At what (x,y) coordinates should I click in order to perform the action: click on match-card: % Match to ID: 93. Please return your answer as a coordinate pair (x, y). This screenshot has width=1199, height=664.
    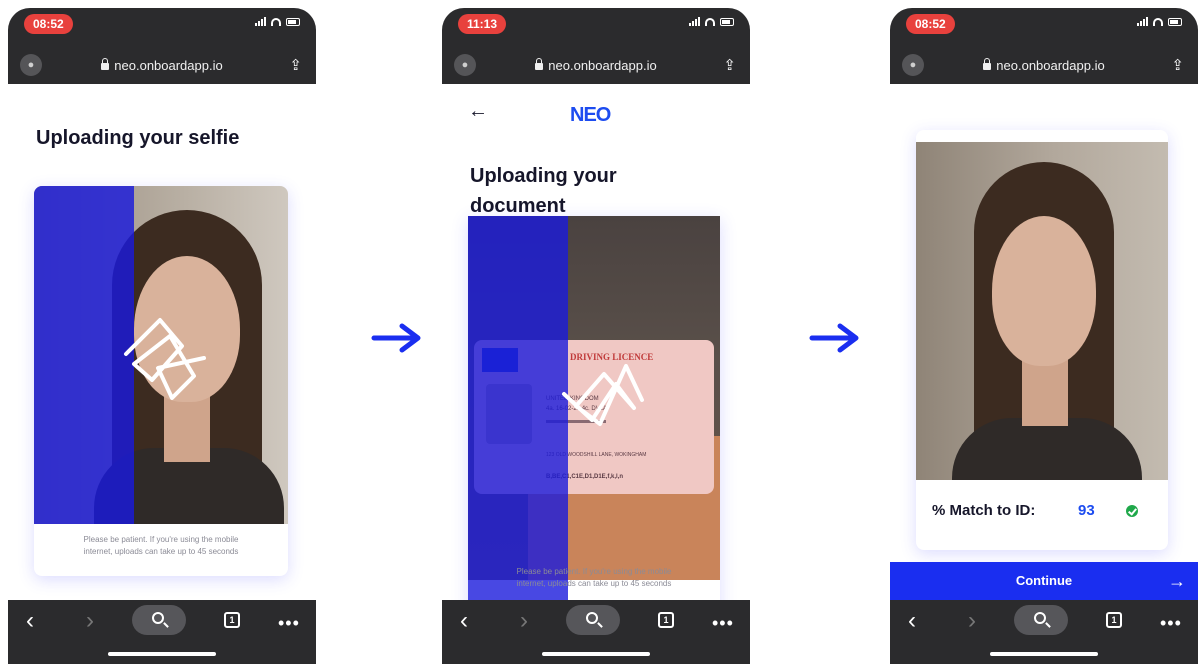
    Looking at the image, I should click on (1042, 340).